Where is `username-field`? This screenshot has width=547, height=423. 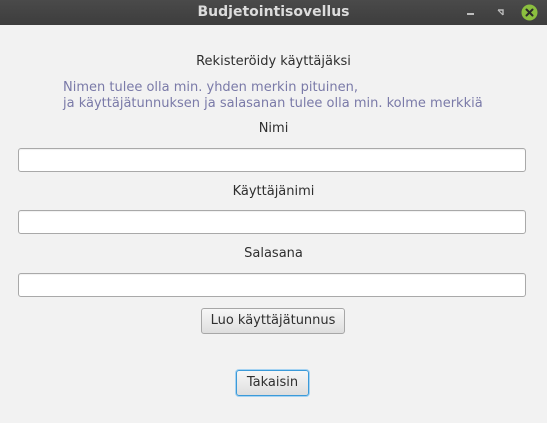
username-field is located at coordinates (272, 222).